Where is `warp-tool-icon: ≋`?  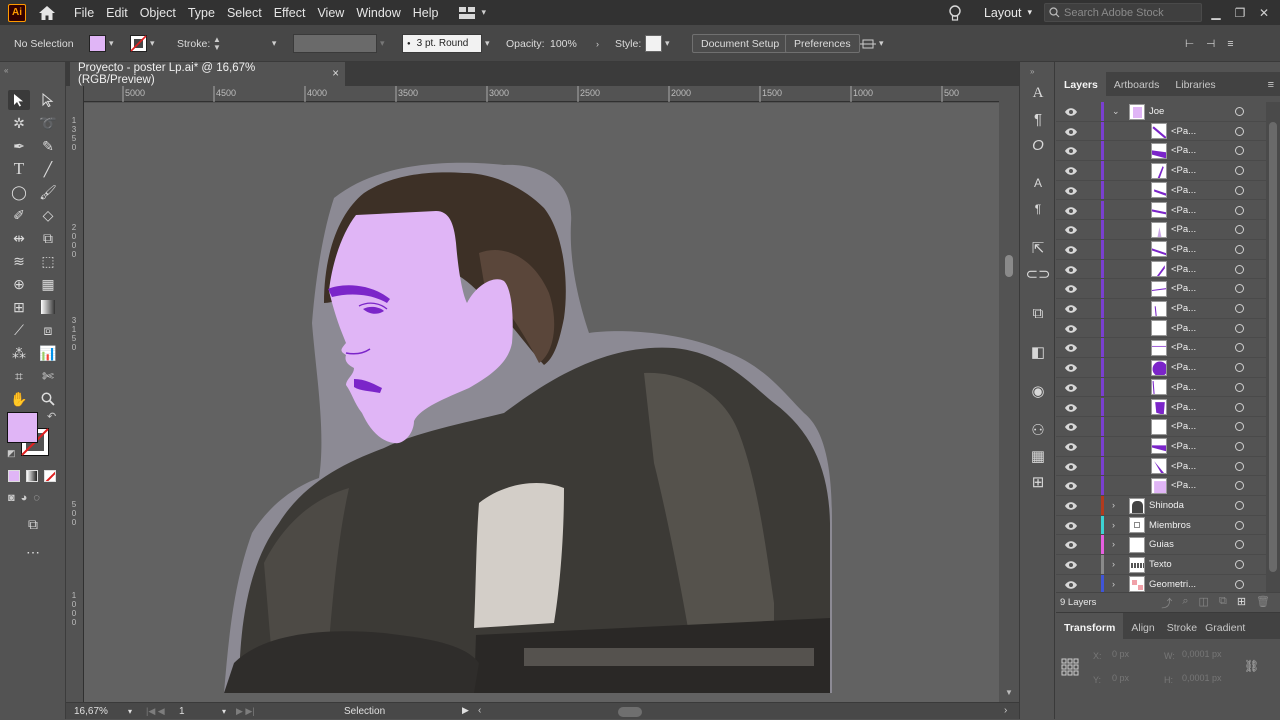 warp-tool-icon: ≋ is located at coordinates (19, 261).